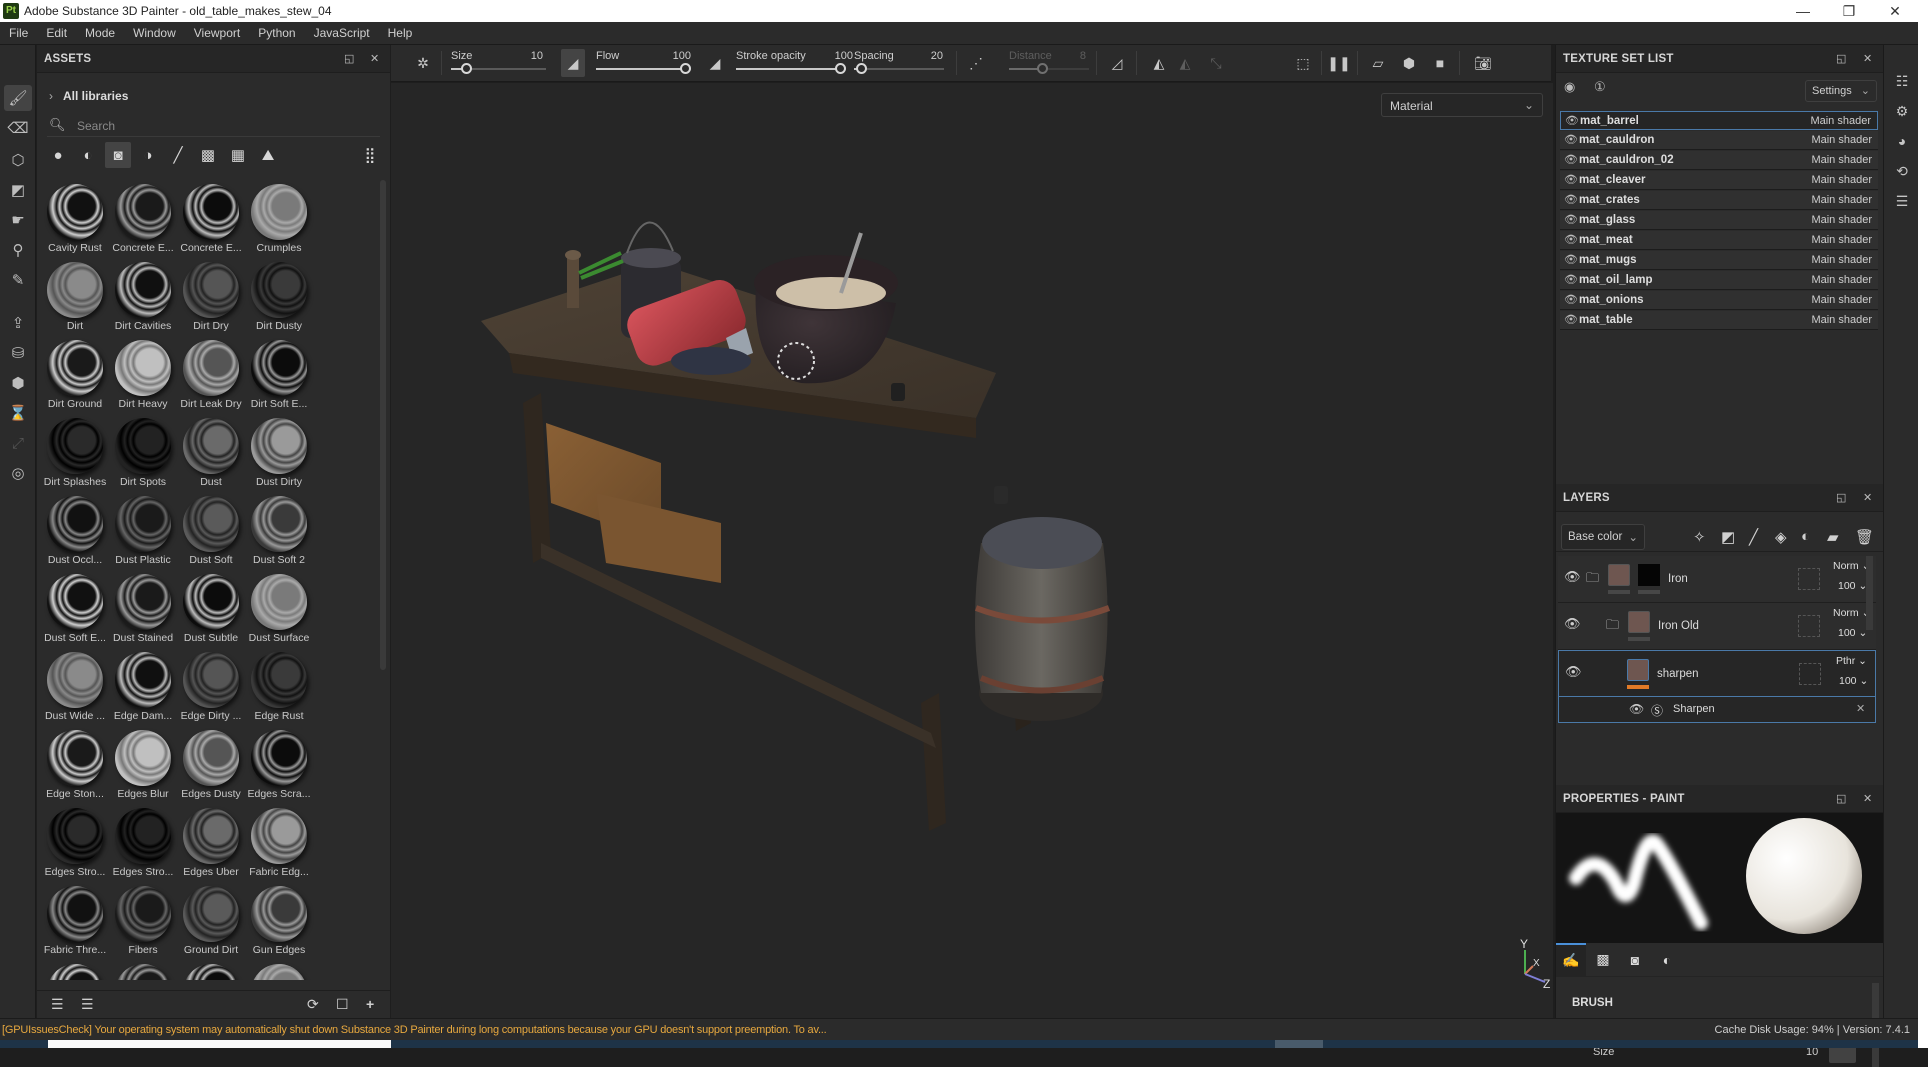 The width and height of the screenshot is (1928, 1067). What do you see at coordinates (18, 220) in the screenshot?
I see `smudge-icon: ☛` at bounding box center [18, 220].